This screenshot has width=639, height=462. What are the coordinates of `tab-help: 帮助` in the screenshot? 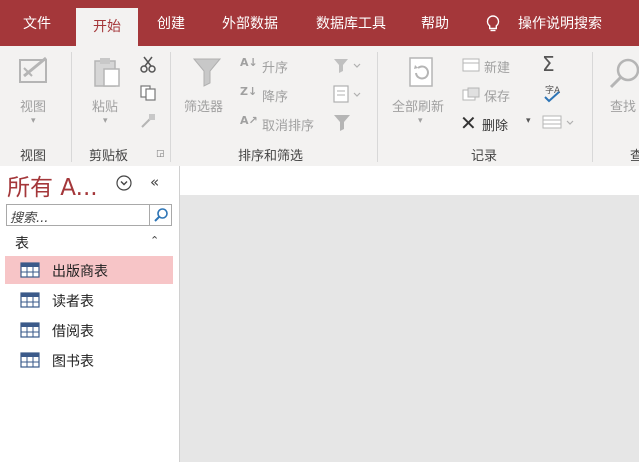 It's located at (435, 23).